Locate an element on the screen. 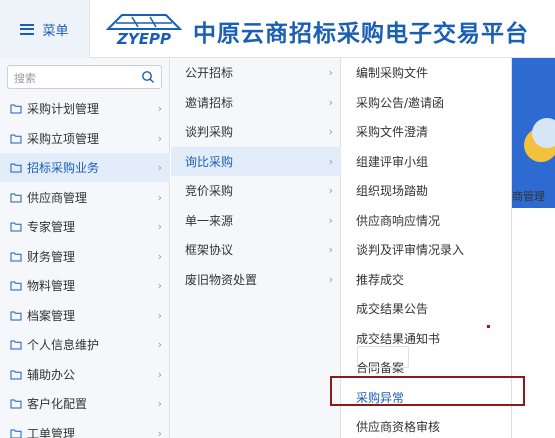 The width and height of the screenshot is (555, 438). level3-item-label: 采购文件澄清 is located at coordinates (392, 132).